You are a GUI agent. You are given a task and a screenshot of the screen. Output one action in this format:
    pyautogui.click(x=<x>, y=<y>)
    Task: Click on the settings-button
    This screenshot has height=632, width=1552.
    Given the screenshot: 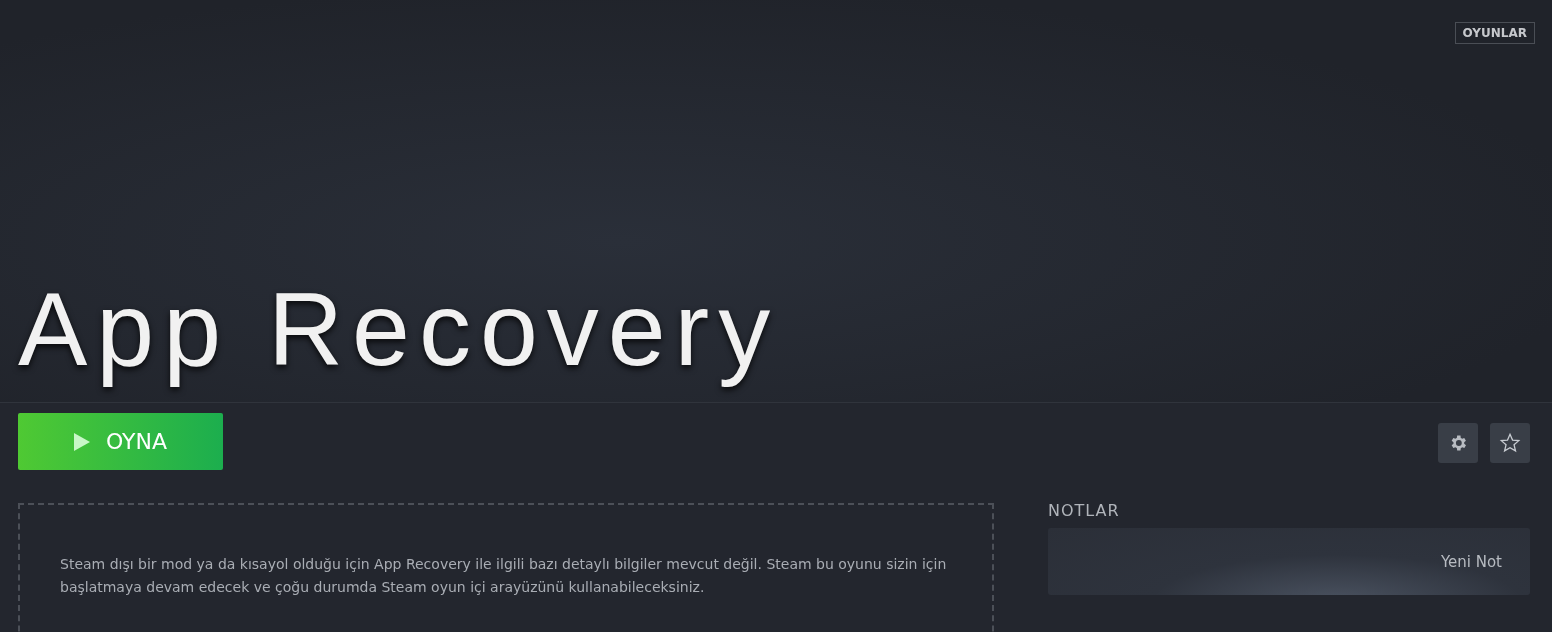 What is the action you would take?
    pyautogui.click(x=1458, y=443)
    